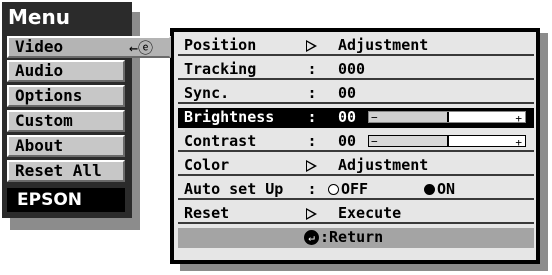  Describe the element at coordinates (58, 170) in the screenshot. I see `menu-item-label: Reset All` at that location.